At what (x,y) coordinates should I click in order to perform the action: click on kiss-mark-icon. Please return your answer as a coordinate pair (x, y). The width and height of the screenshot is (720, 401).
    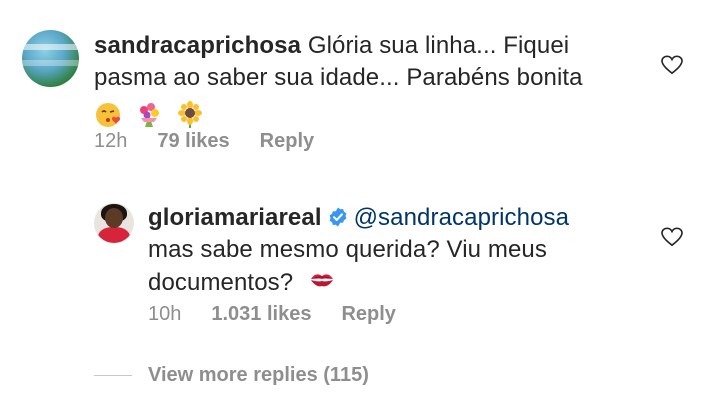
    Looking at the image, I should click on (321, 280).